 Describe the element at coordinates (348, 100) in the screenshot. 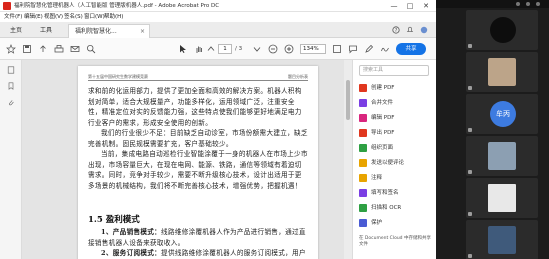

I see `scrollbar-thumb` at that location.